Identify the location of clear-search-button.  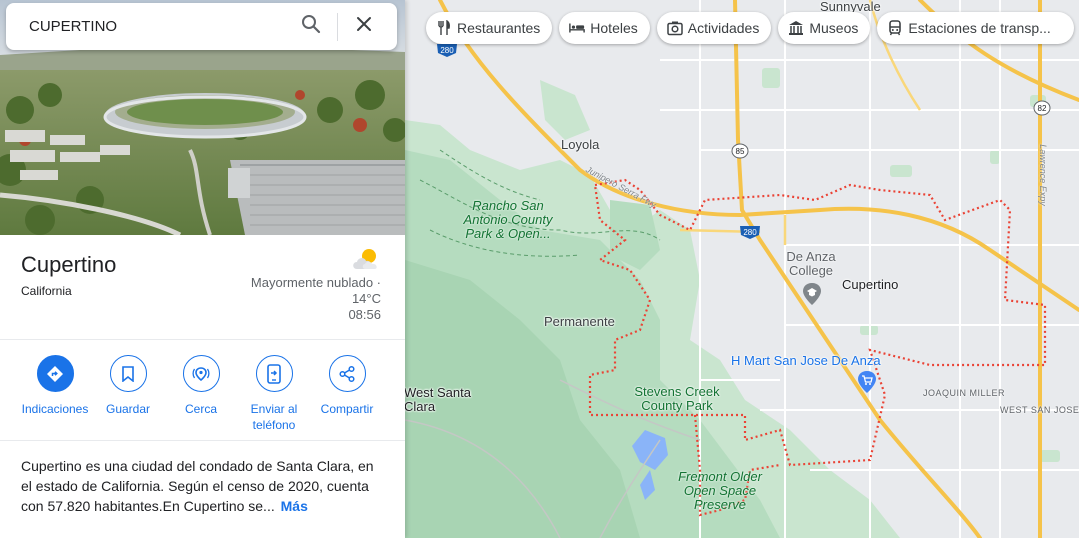
(364, 27).